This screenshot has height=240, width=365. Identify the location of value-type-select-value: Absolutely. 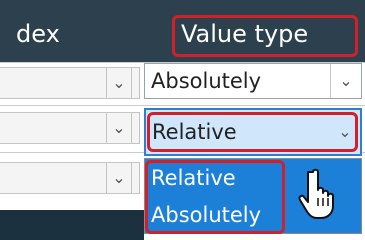
(206, 81).